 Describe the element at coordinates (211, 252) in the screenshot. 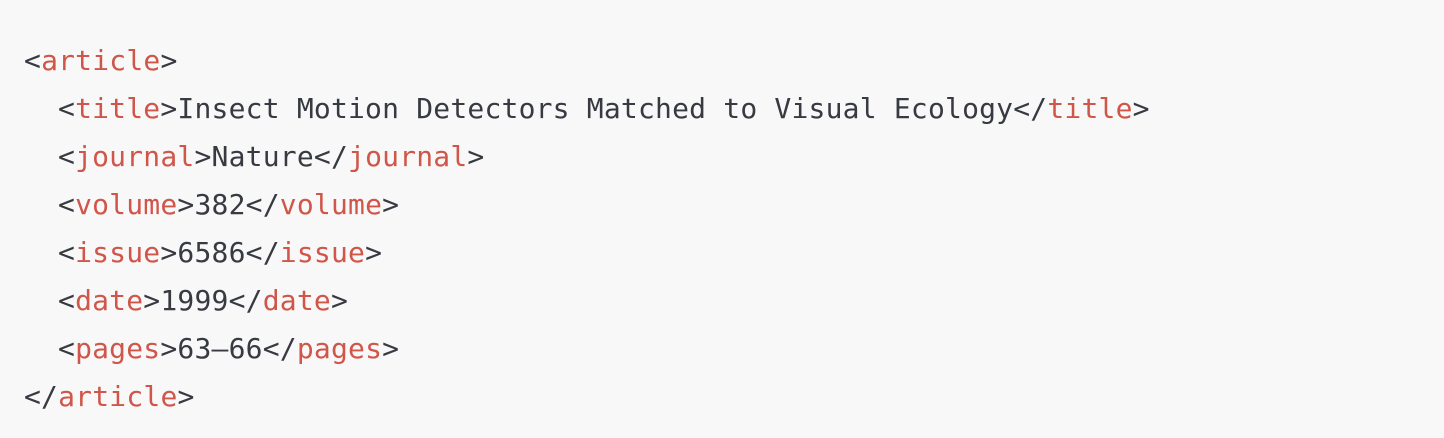

I see `value-issue: 6586` at that location.